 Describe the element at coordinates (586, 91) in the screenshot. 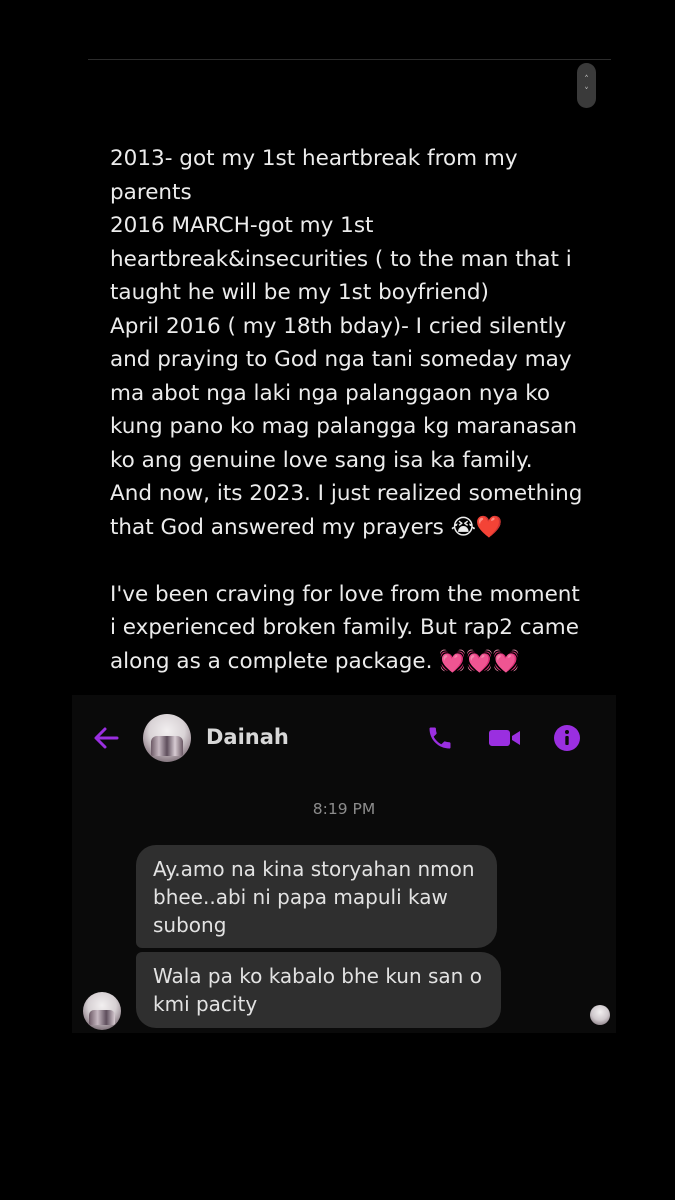

I see `chevron-down-icon: ˅` at that location.